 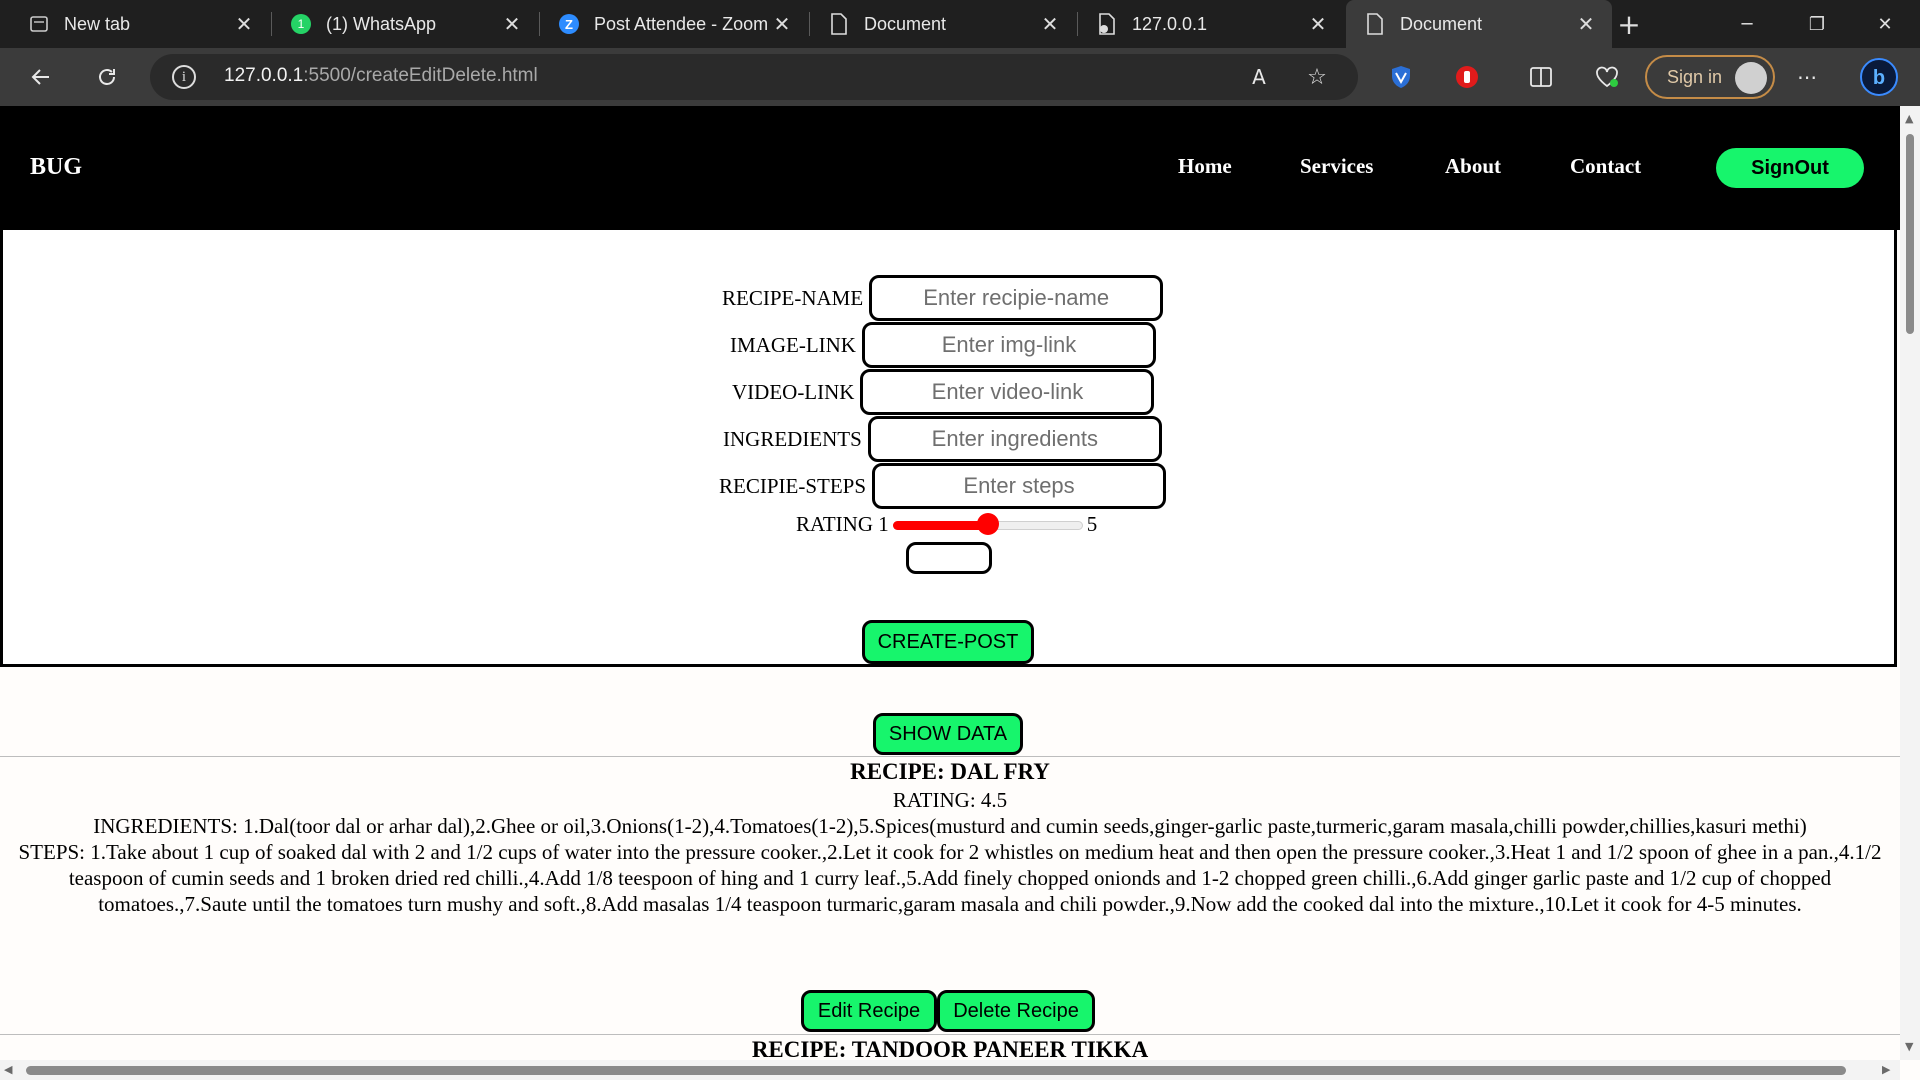 What do you see at coordinates (1205, 166) in the screenshot?
I see `nav-link-home: Home` at bounding box center [1205, 166].